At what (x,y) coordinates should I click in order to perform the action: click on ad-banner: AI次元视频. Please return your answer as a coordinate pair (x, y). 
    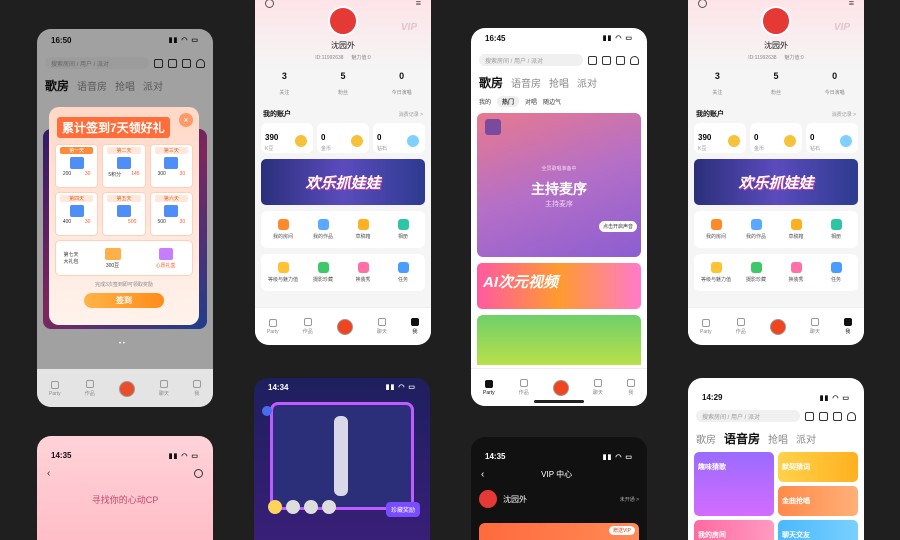
    Looking at the image, I should click on (559, 286).